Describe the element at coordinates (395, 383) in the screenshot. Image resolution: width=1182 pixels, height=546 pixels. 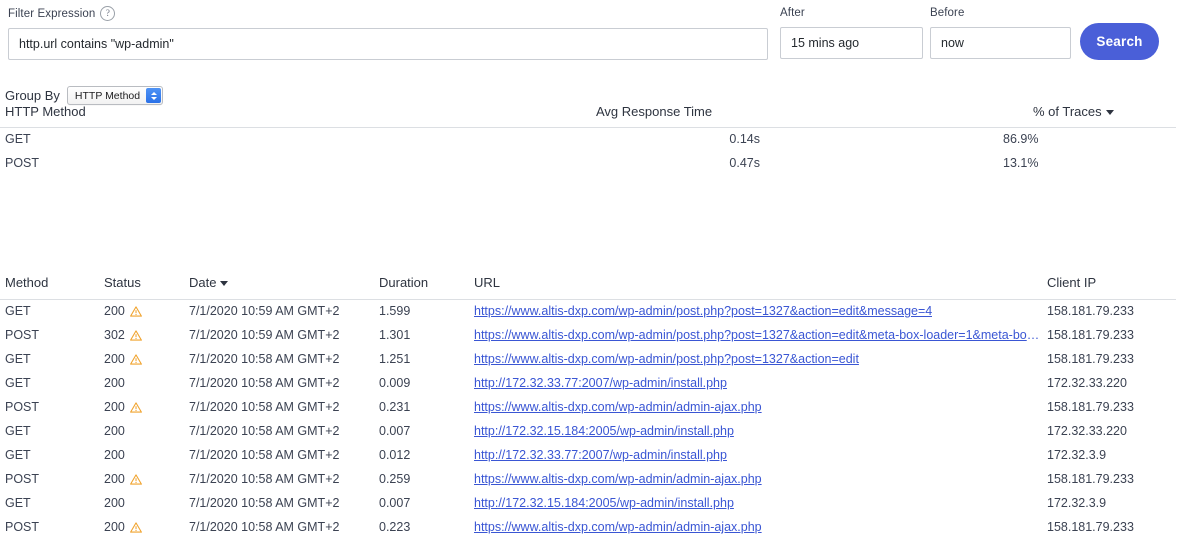
I see `cell-duration: 0.009` at that location.